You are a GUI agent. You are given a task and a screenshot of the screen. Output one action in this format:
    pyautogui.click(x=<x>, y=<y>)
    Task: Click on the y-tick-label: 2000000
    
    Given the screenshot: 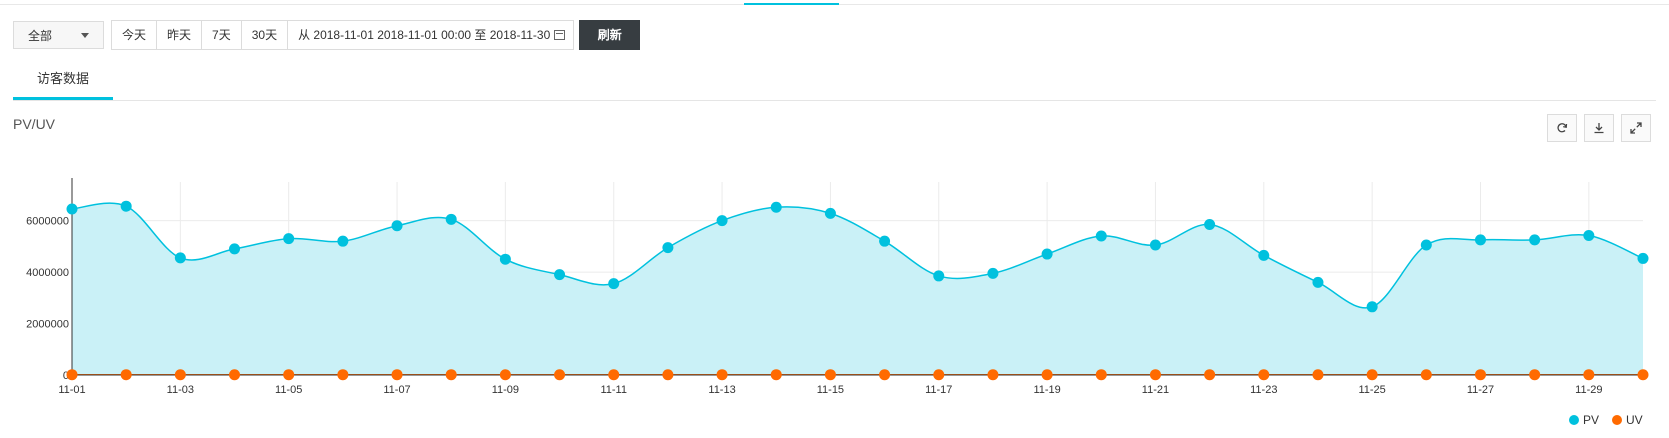 What is the action you would take?
    pyautogui.click(x=47, y=325)
    